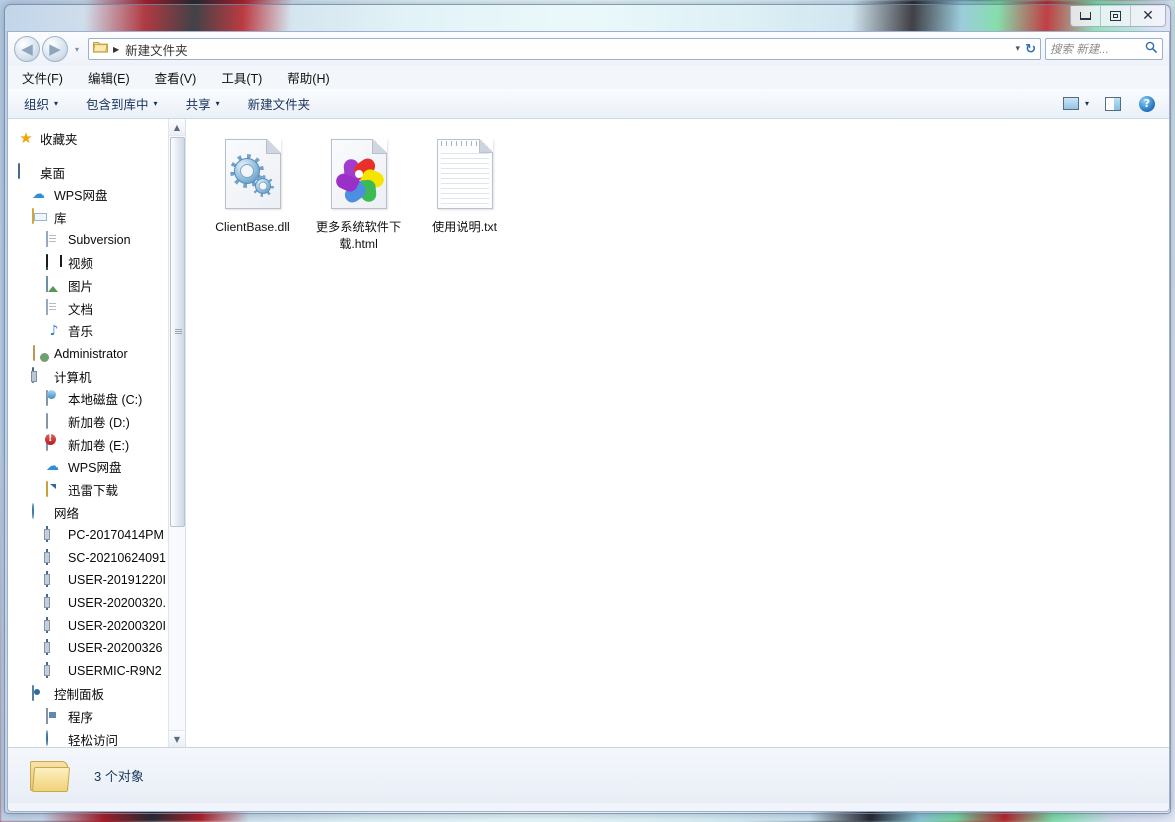  I want to click on sidebar-item-17: PC-20170414PM, so click(96, 535).